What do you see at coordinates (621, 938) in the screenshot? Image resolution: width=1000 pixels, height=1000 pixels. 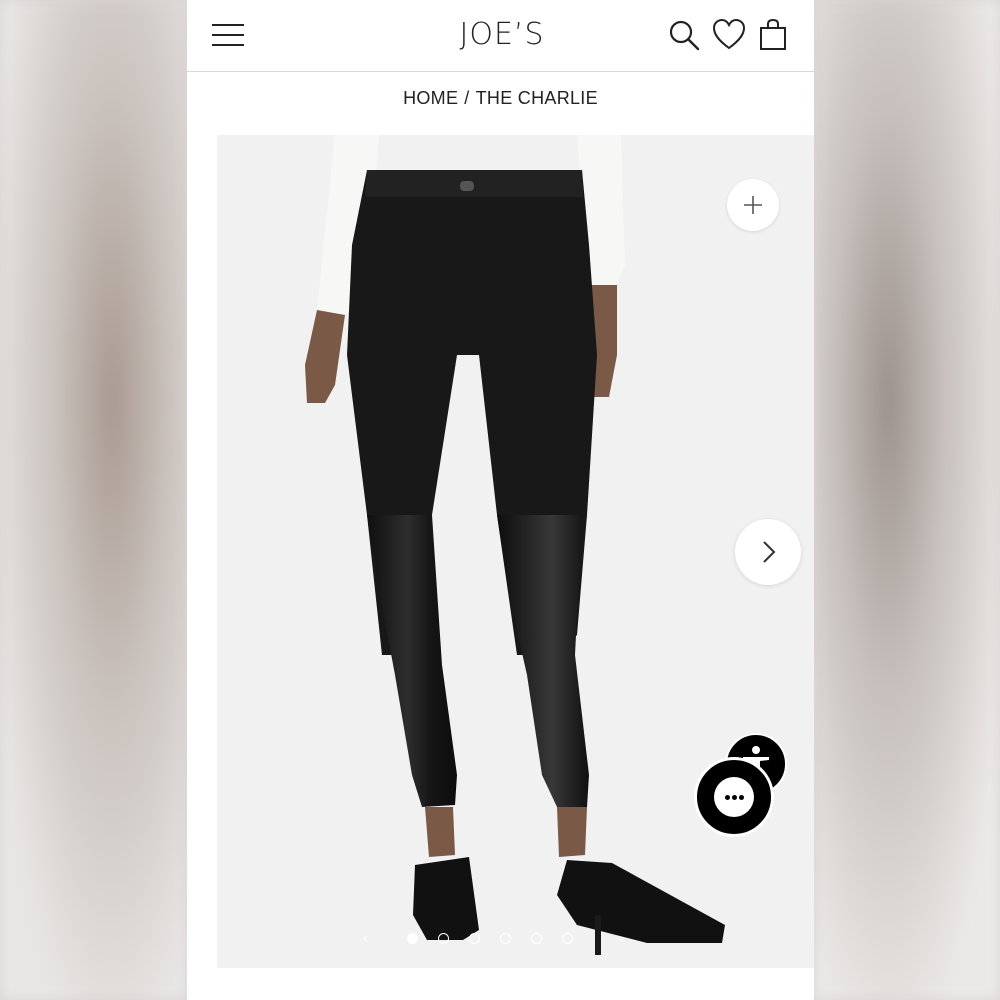 I see `carousel-next-small: ›` at bounding box center [621, 938].